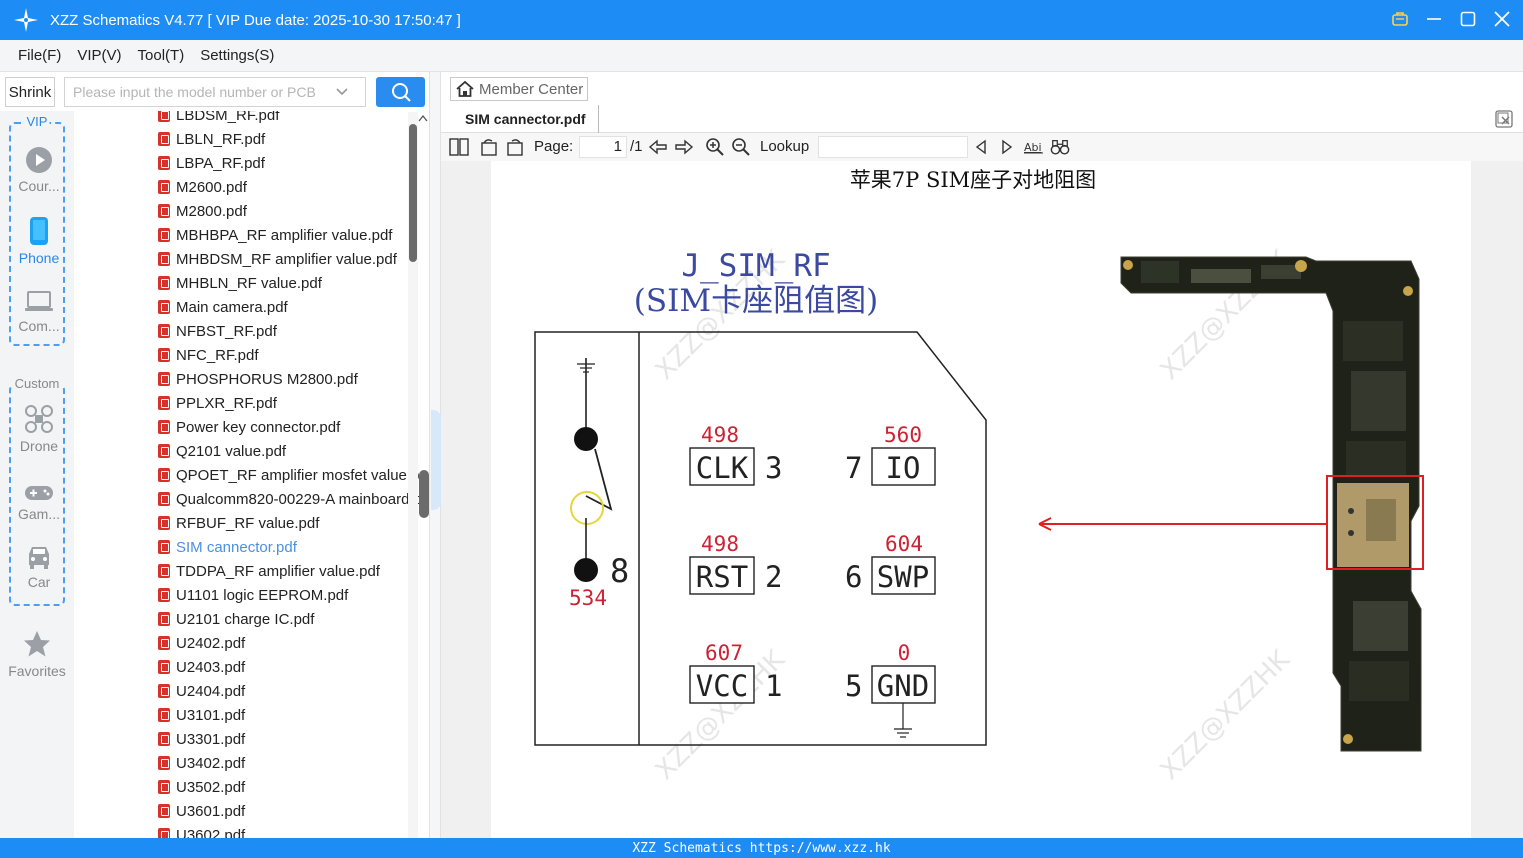  What do you see at coordinates (465, 88) in the screenshot?
I see `home-icon` at bounding box center [465, 88].